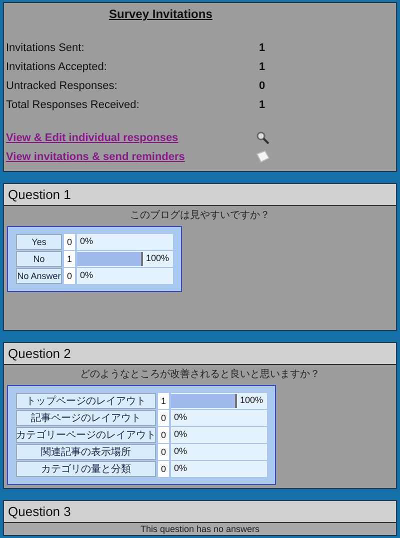  What do you see at coordinates (263, 137) in the screenshot?
I see `magnifier-icon` at bounding box center [263, 137].